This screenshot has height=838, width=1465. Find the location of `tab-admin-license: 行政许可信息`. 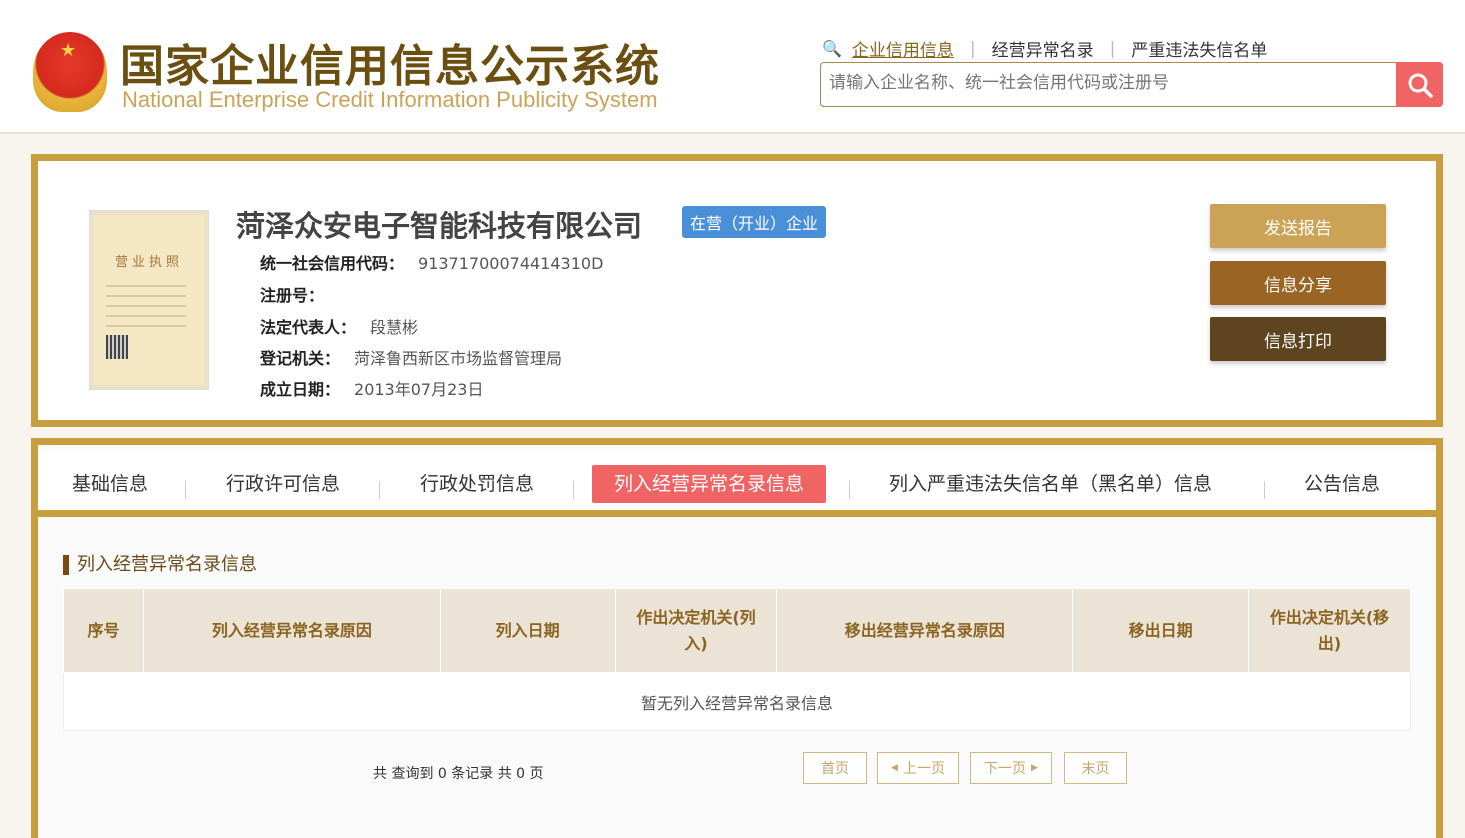

tab-admin-license: 行政许可信息 is located at coordinates (283, 484).